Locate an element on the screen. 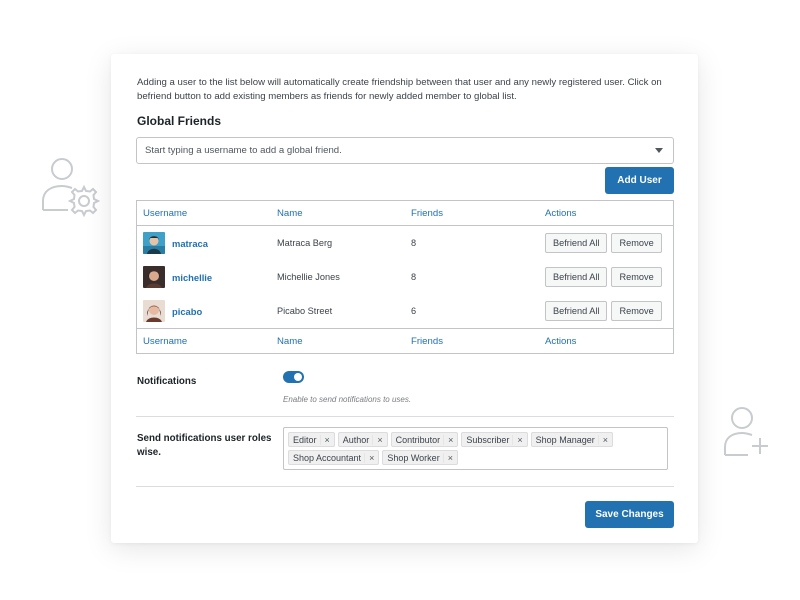 The width and height of the screenshot is (800, 600). notifications-toggle is located at coordinates (293, 377).